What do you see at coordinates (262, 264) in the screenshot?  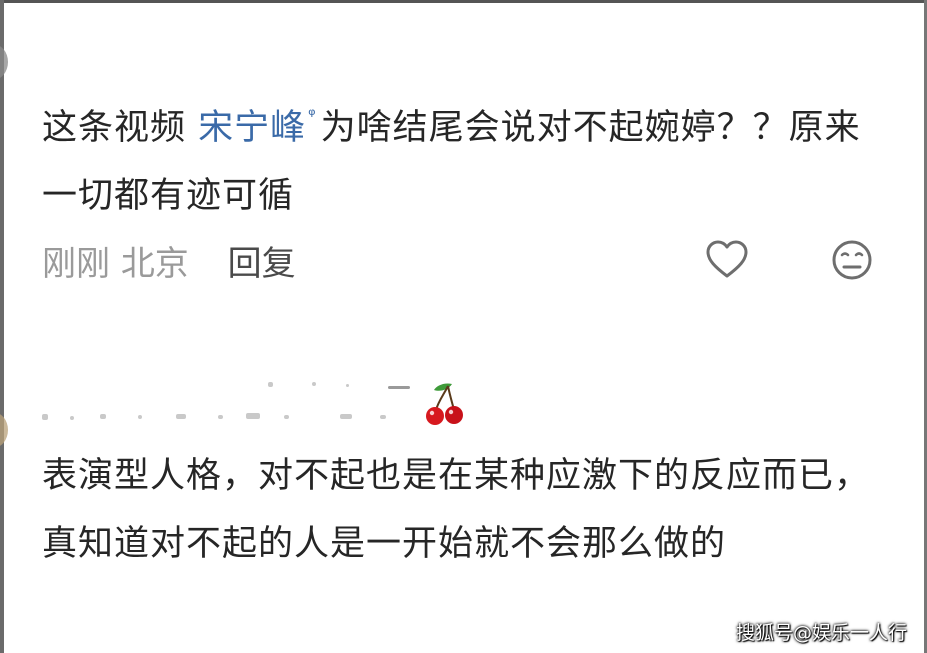 I see `reply-button: 回复` at bounding box center [262, 264].